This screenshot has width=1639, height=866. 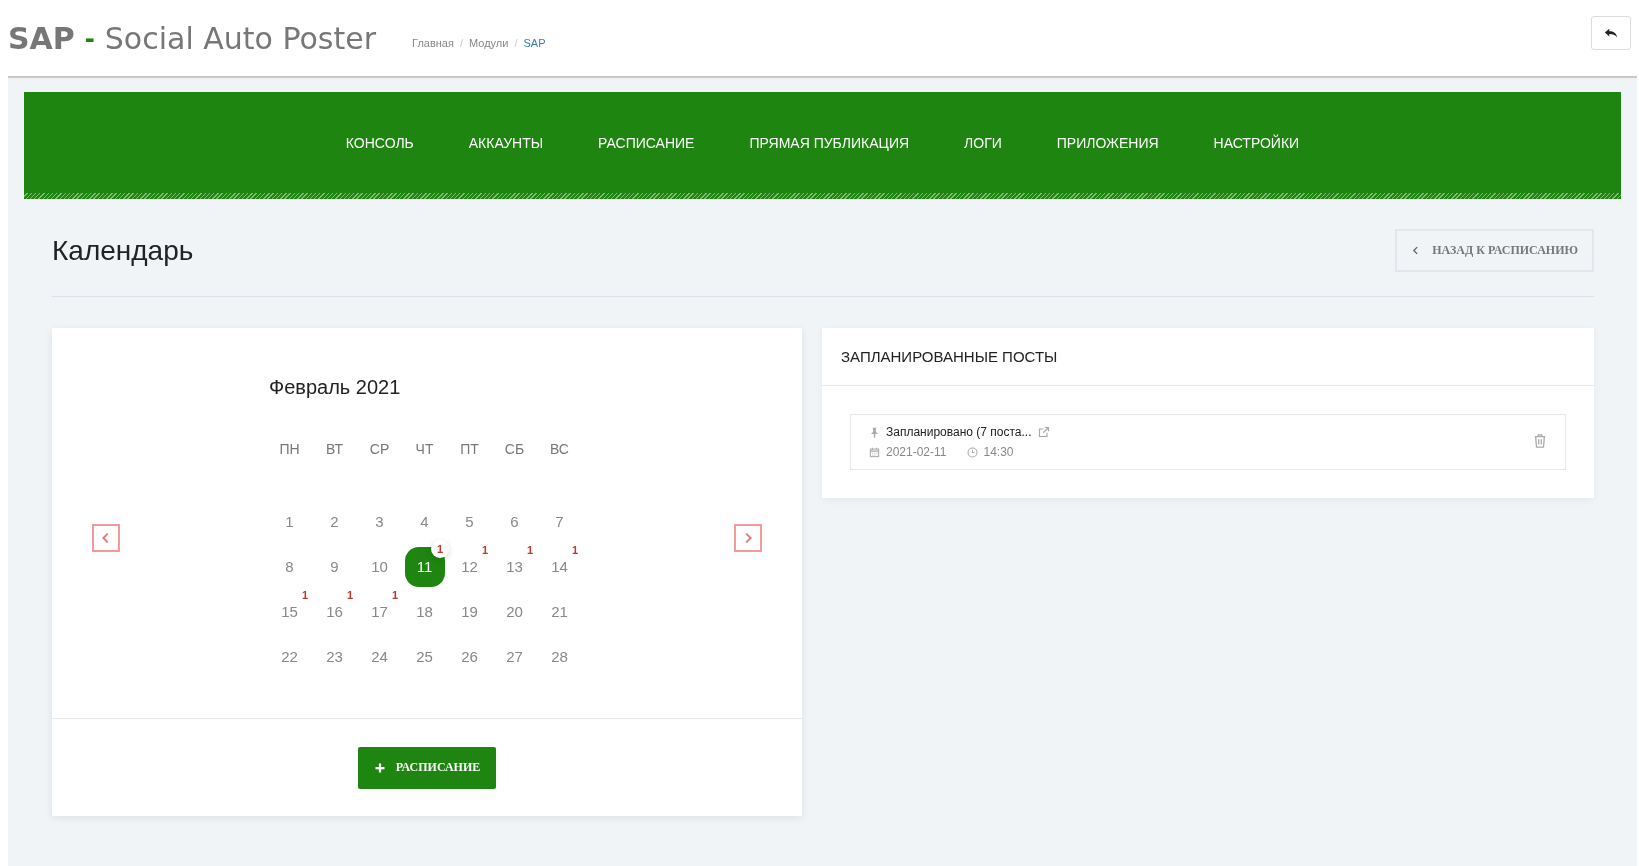 What do you see at coordinates (514, 521) in the screenshot?
I see `calendar-day: 6` at bounding box center [514, 521].